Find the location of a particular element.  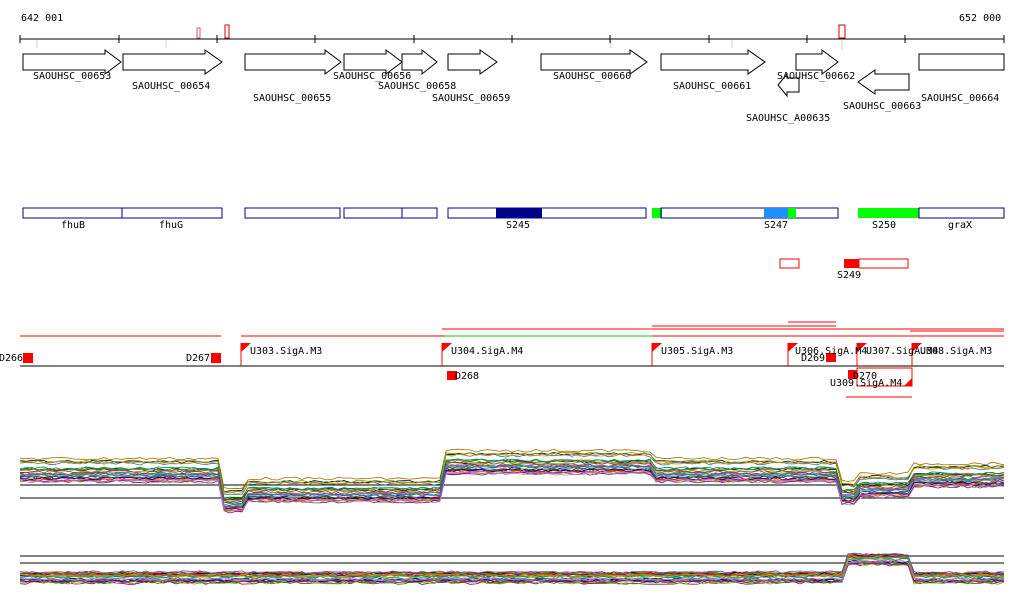

gene-label: SAOUHSC_00659 is located at coordinates (471, 98).